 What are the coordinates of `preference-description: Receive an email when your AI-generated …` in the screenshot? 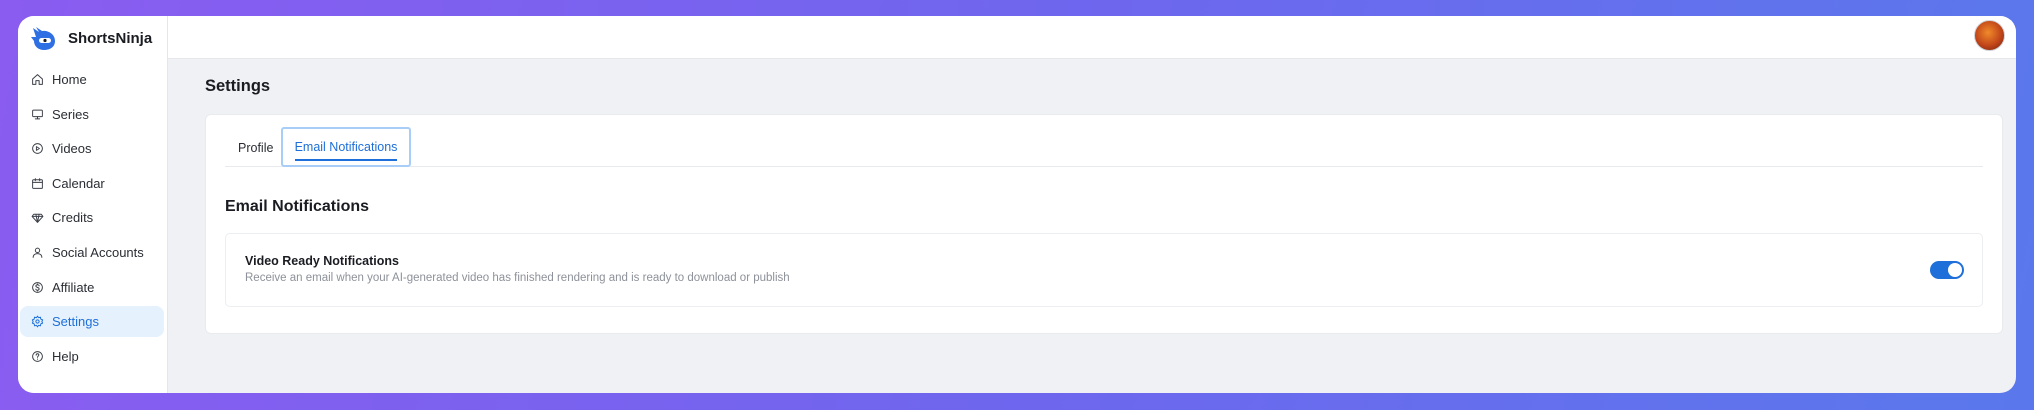 It's located at (517, 278).